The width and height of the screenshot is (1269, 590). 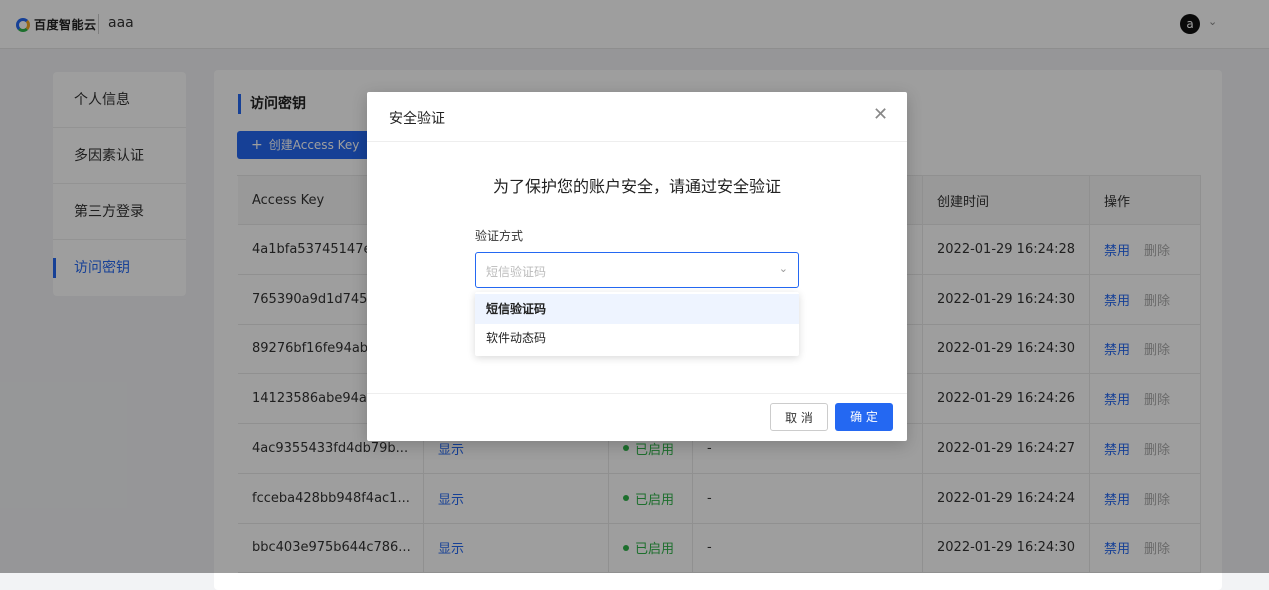 What do you see at coordinates (880, 115) in the screenshot?
I see `close-icon: ✕` at bounding box center [880, 115].